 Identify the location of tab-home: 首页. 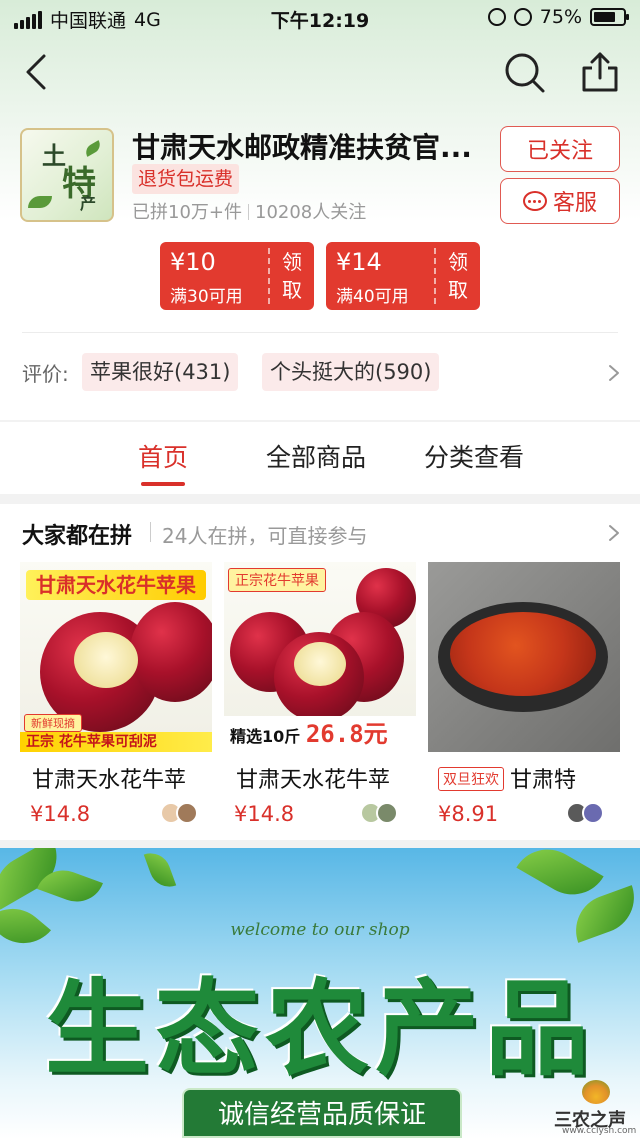
(163, 456).